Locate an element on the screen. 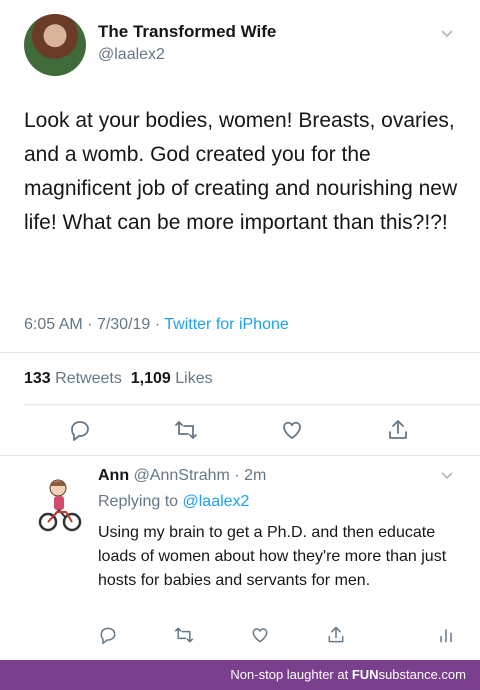 The width and height of the screenshot is (480, 690). author-avatar is located at coordinates (55, 45).